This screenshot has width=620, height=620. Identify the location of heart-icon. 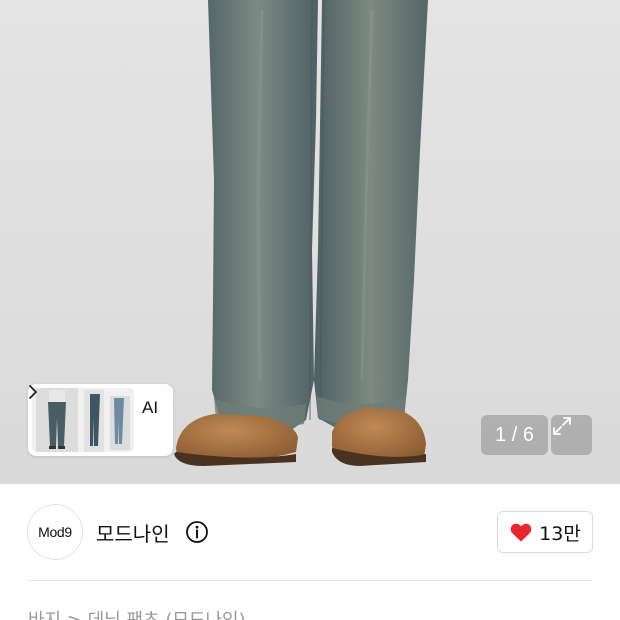
(521, 532).